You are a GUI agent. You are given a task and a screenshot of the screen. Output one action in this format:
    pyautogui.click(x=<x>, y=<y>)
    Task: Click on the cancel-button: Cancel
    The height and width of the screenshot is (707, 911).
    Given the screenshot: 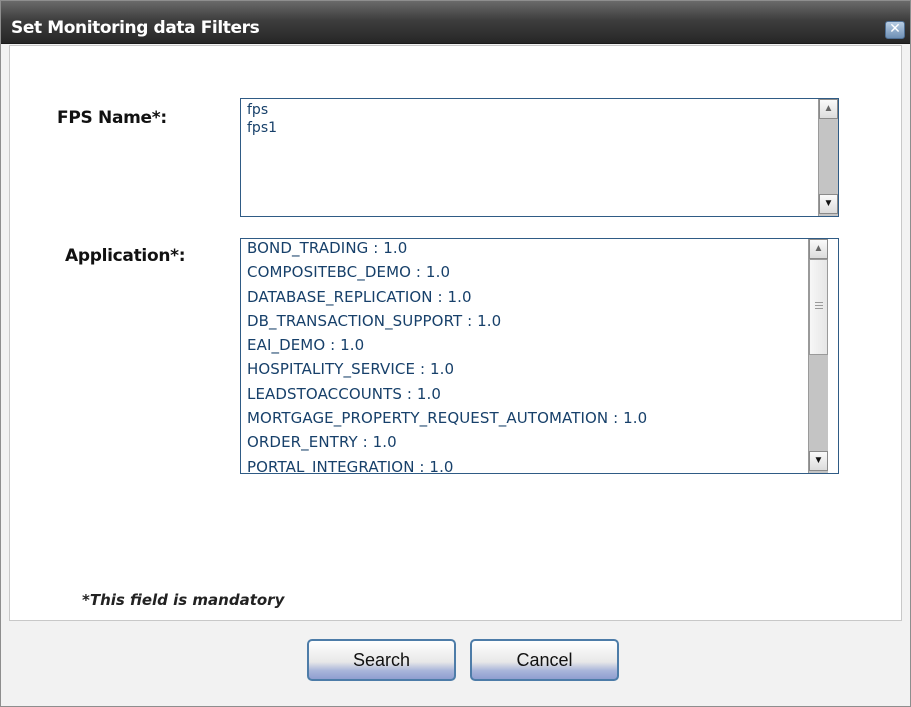 What is the action you would take?
    pyautogui.click(x=544, y=660)
    